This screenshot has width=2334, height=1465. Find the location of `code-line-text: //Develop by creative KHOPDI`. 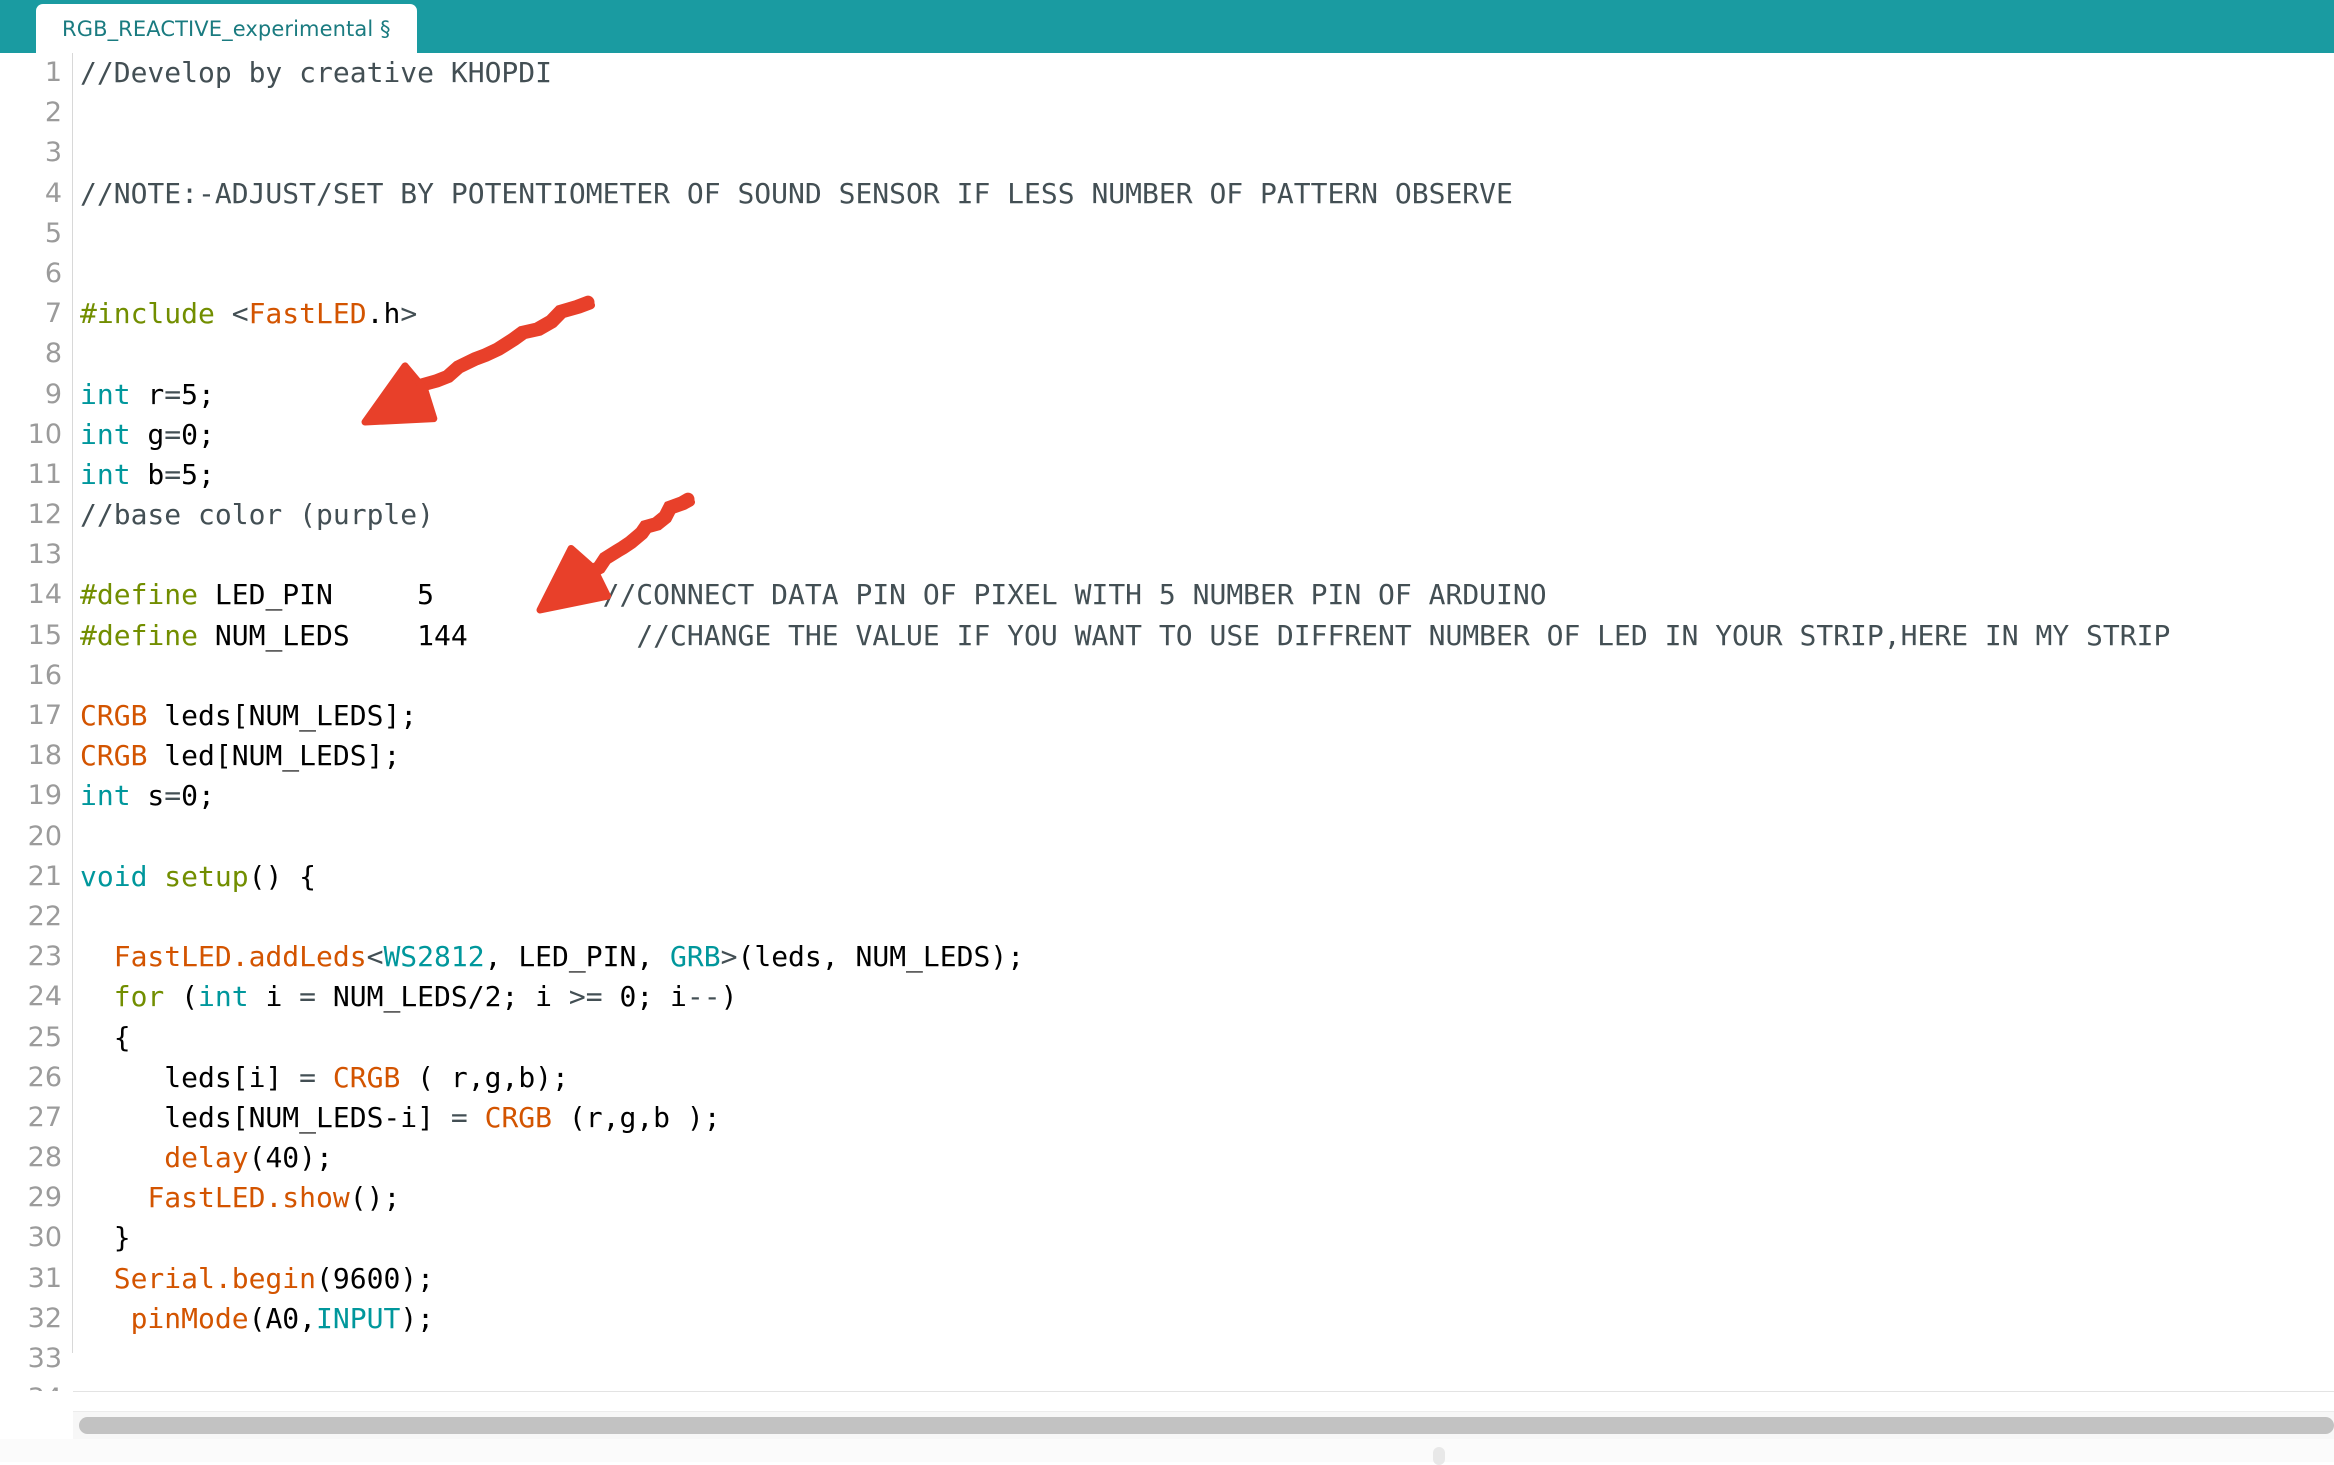

code-line-text: //Develop by creative KHOPDI is located at coordinates (316, 73).